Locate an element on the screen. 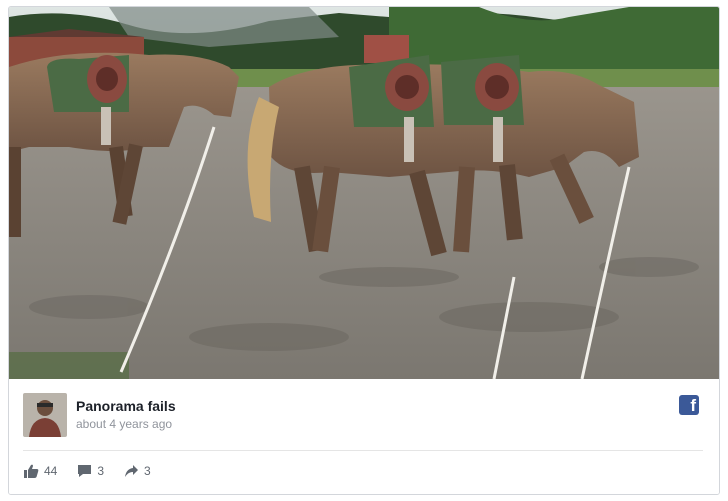  speech-bubble-icon is located at coordinates (85, 471).